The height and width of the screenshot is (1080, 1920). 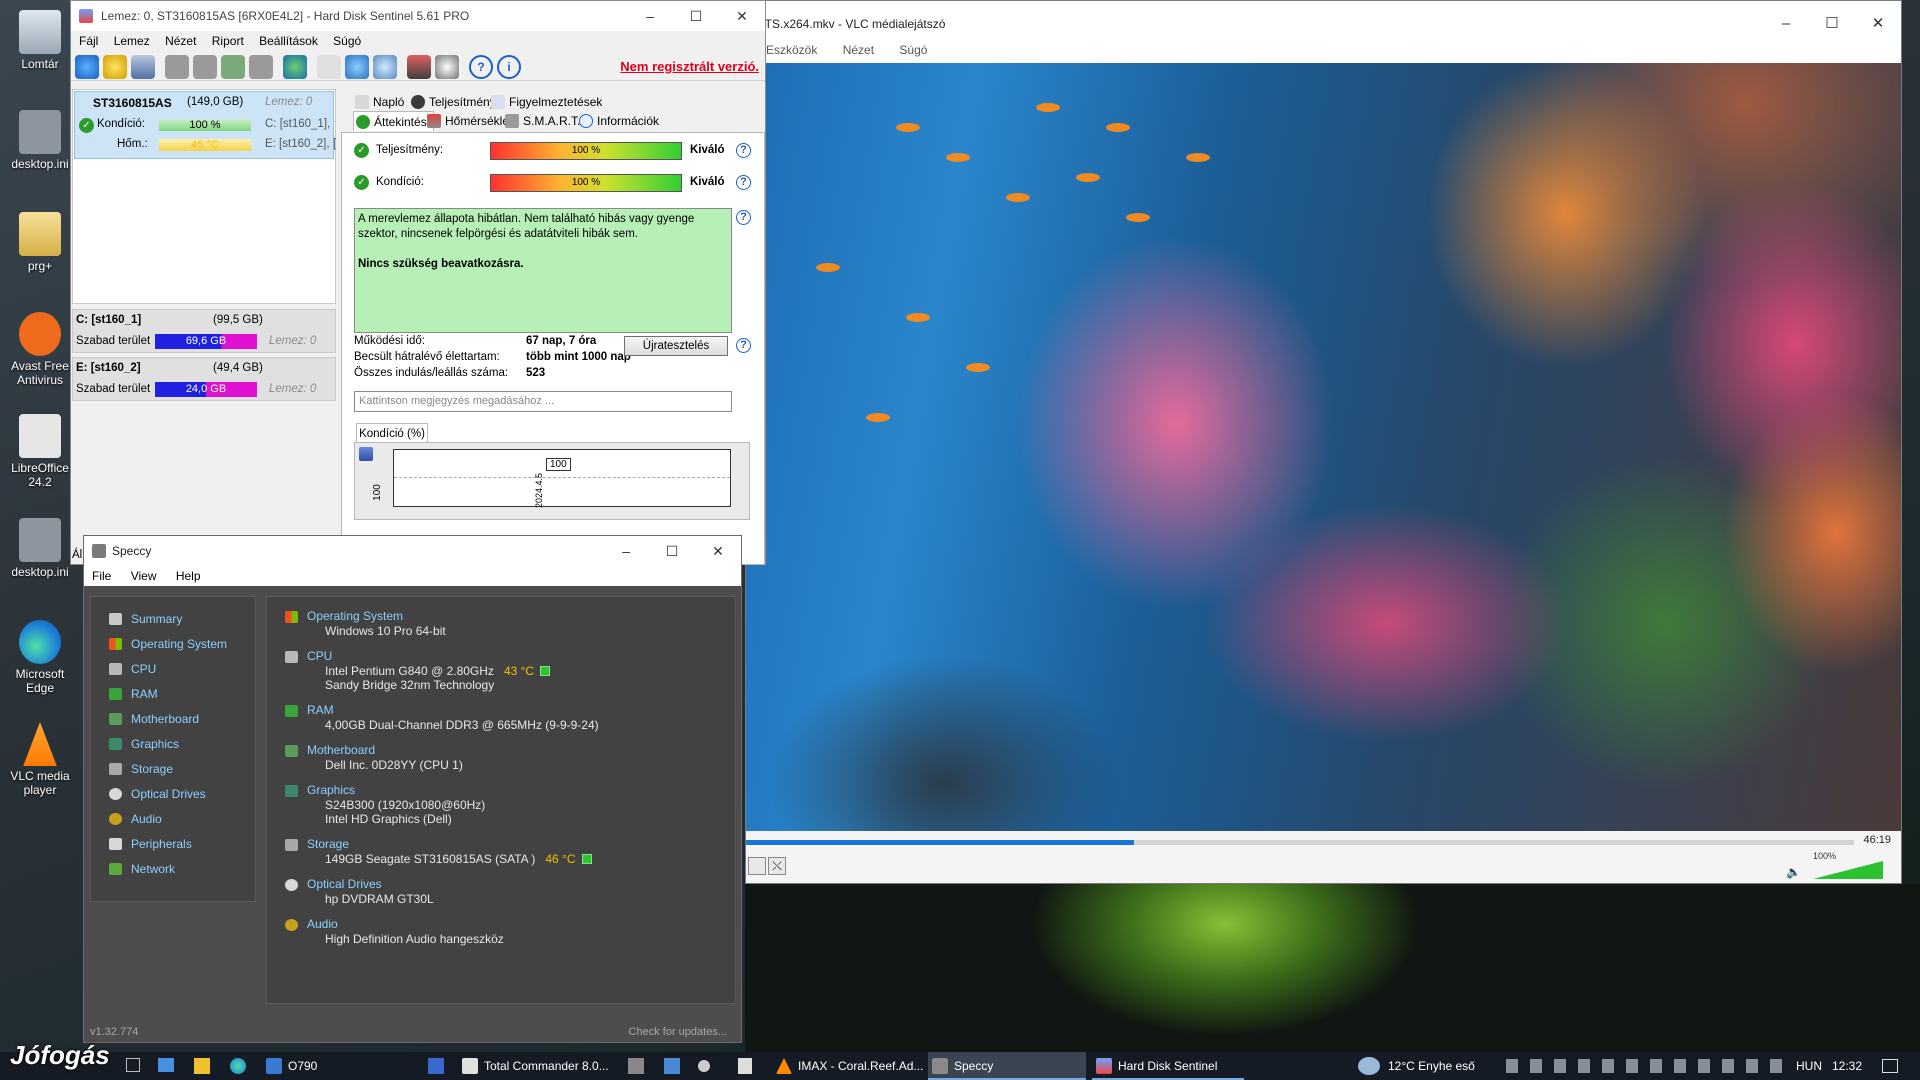 What do you see at coordinates (171, 769) in the screenshot?
I see `sidebar-item-storage: Storage` at bounding box center [171, 769].